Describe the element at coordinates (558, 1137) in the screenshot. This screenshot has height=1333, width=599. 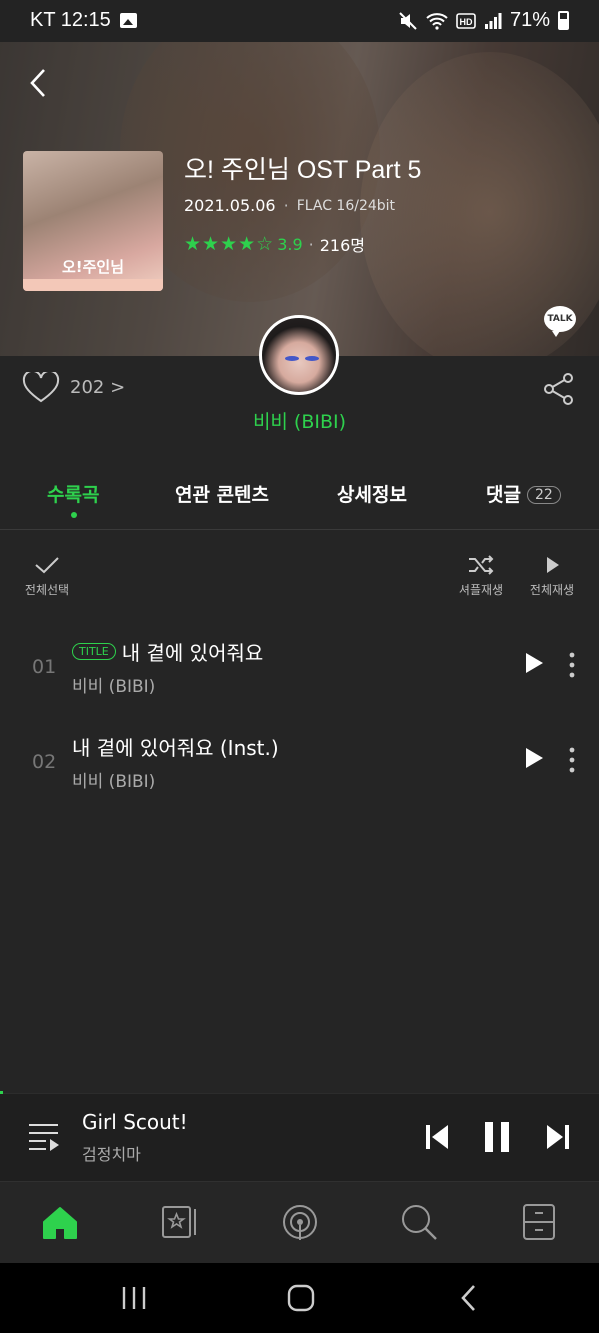
I see `next-track-icon` at that location.